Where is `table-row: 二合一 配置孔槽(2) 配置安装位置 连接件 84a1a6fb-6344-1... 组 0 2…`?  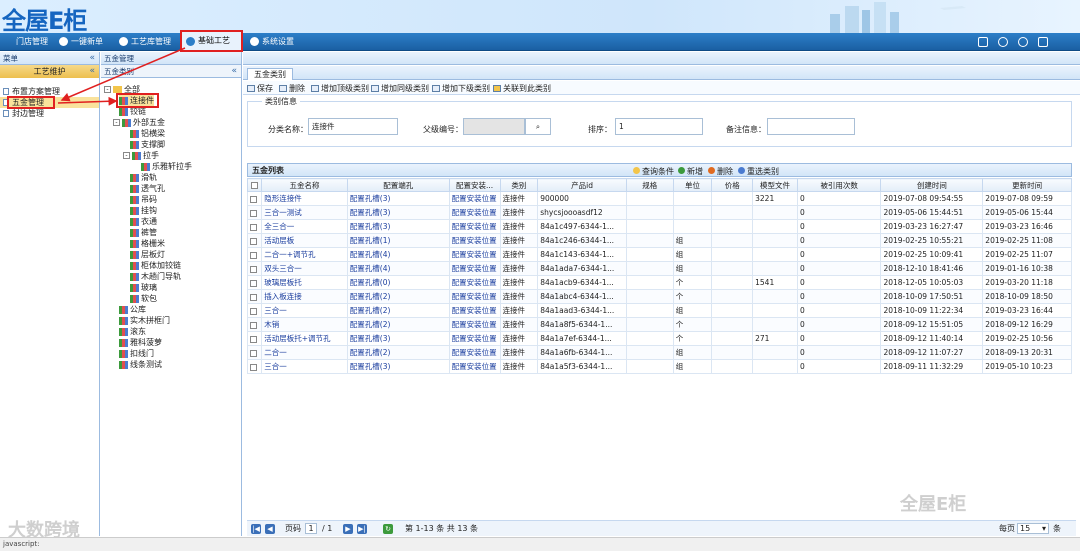
table-row: 二合一 配置孔槽(2) 配置安装位置 连接件 84a1a6fb-6344-1... 组 0 2… is located at coordinates (659, 352).